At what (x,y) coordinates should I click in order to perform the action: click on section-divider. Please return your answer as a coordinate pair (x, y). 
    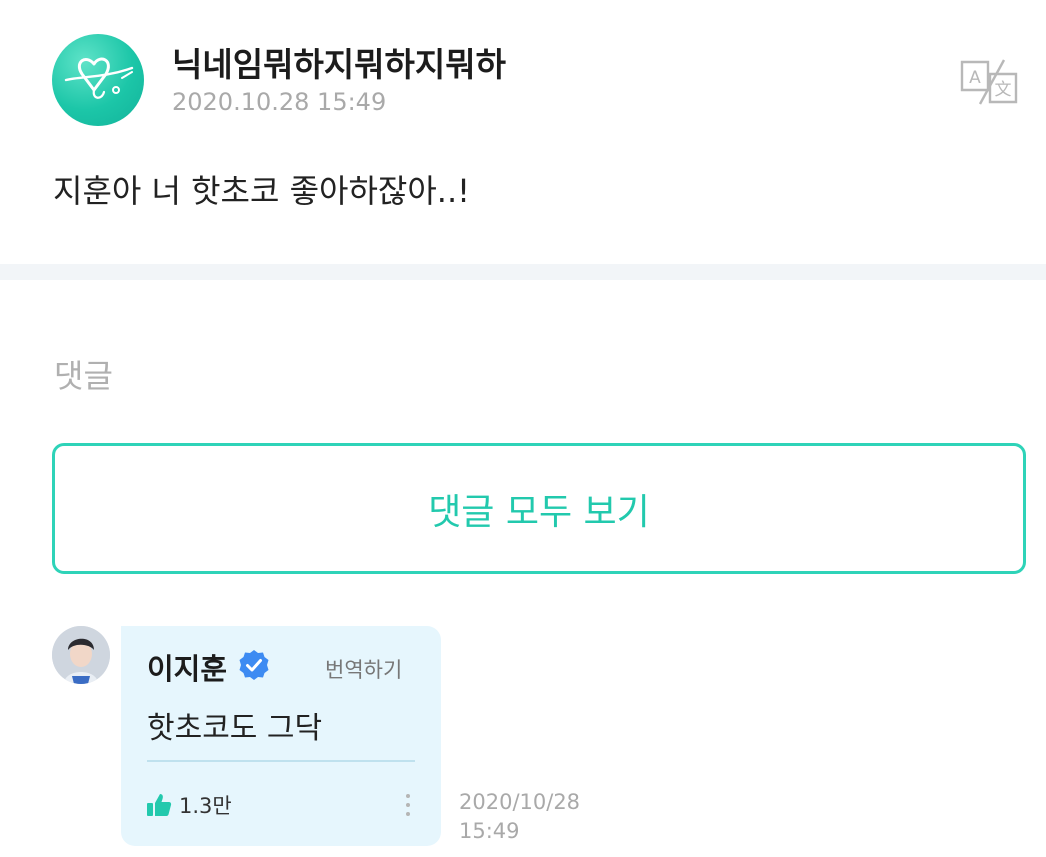
    Looking at the image, I should click on (523, 272).